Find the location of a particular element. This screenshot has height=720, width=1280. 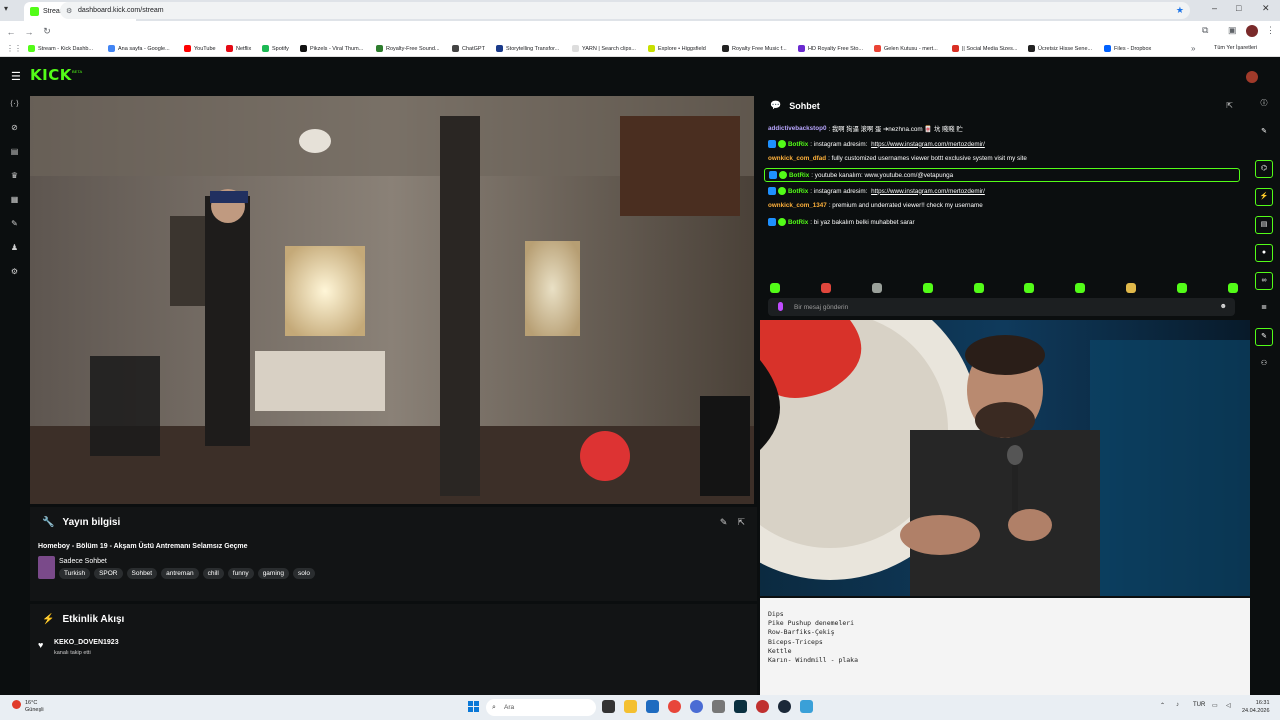

chat-username: addictivebackstop0 is located at coordinates (797, 128).